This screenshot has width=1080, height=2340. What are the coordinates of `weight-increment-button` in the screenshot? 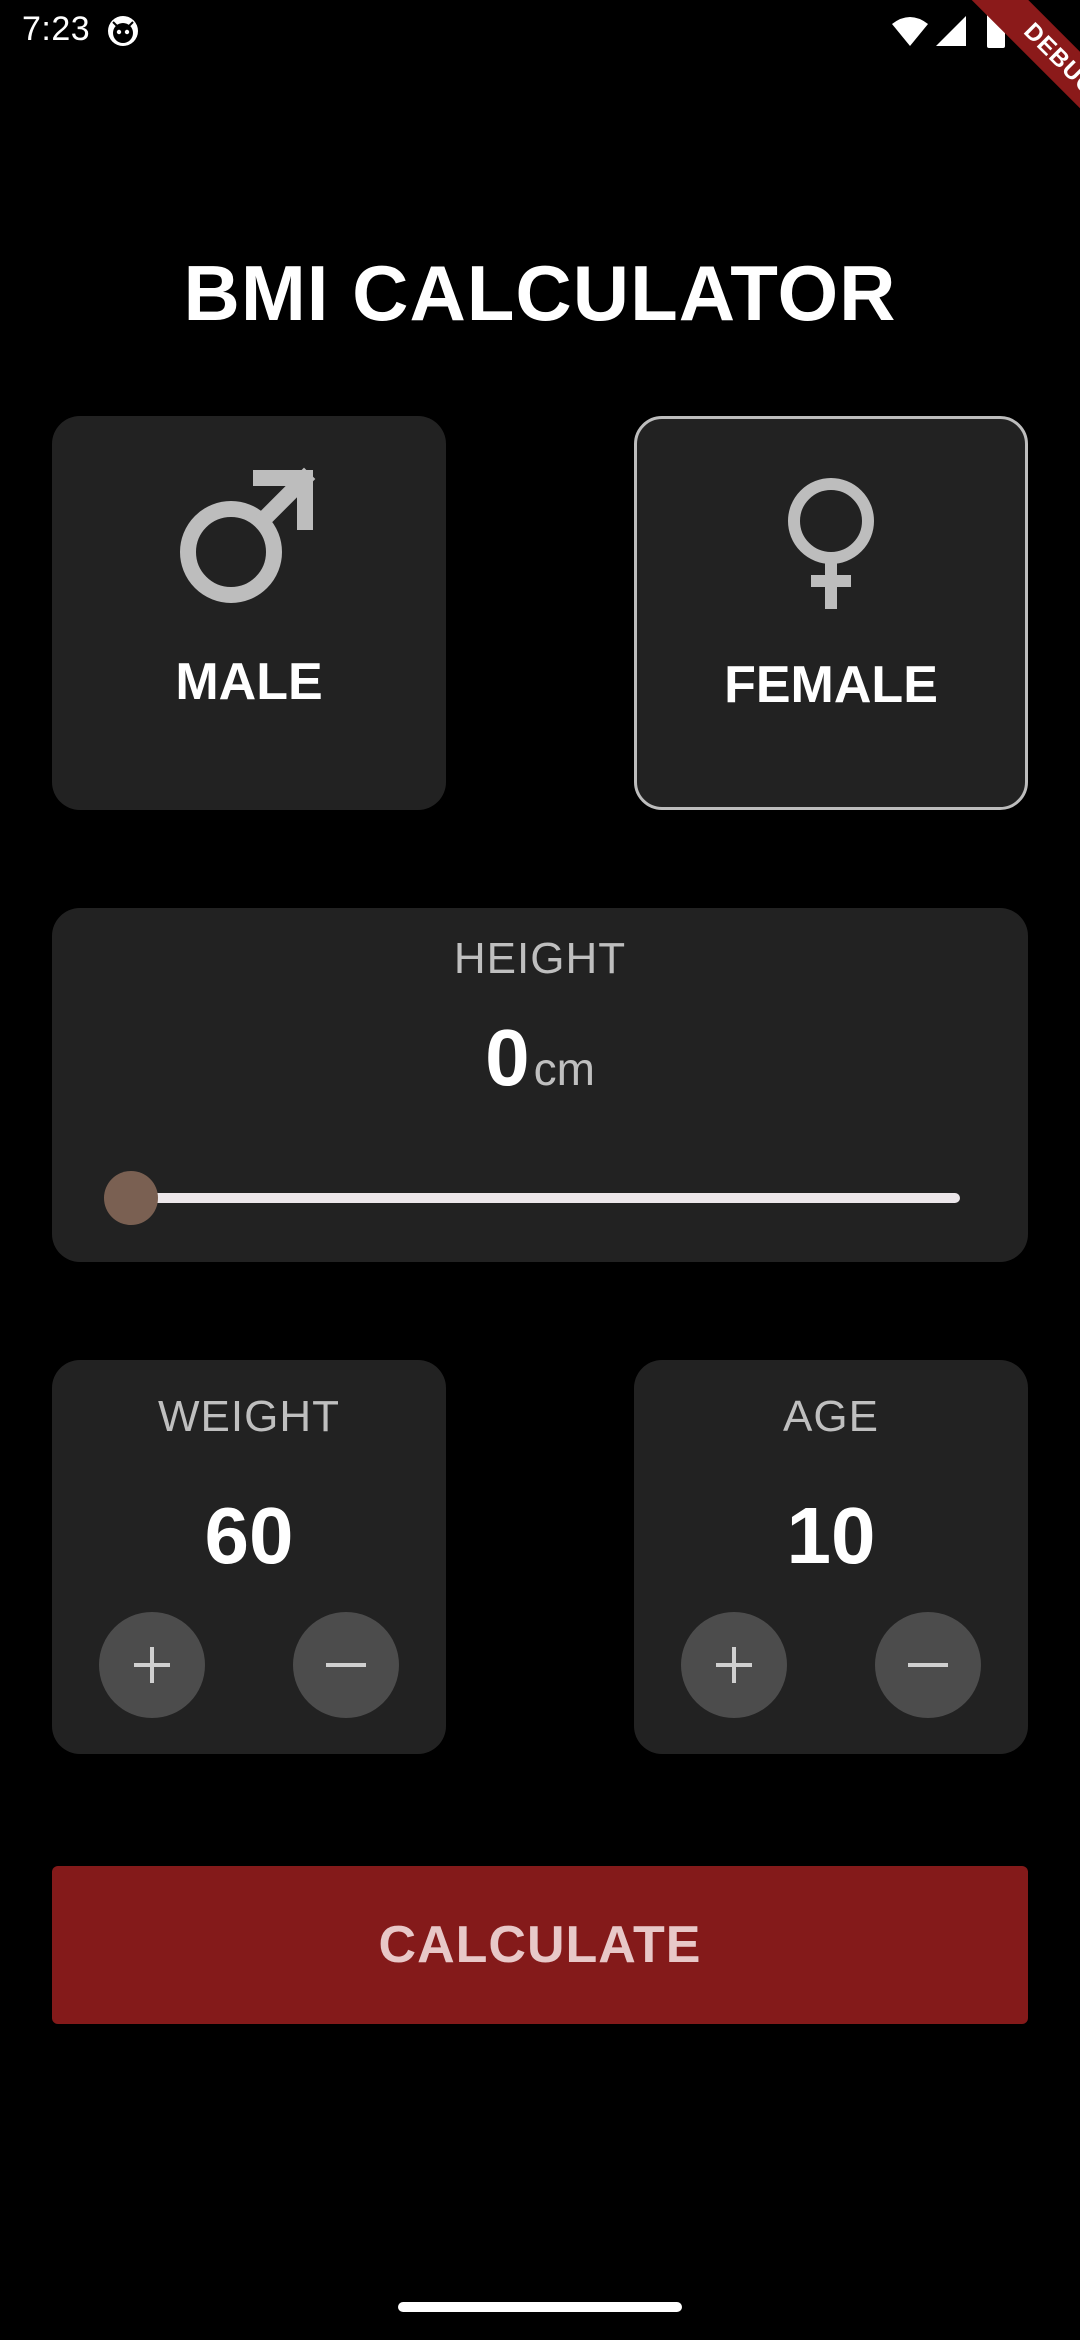 It's located at (152, 1665).